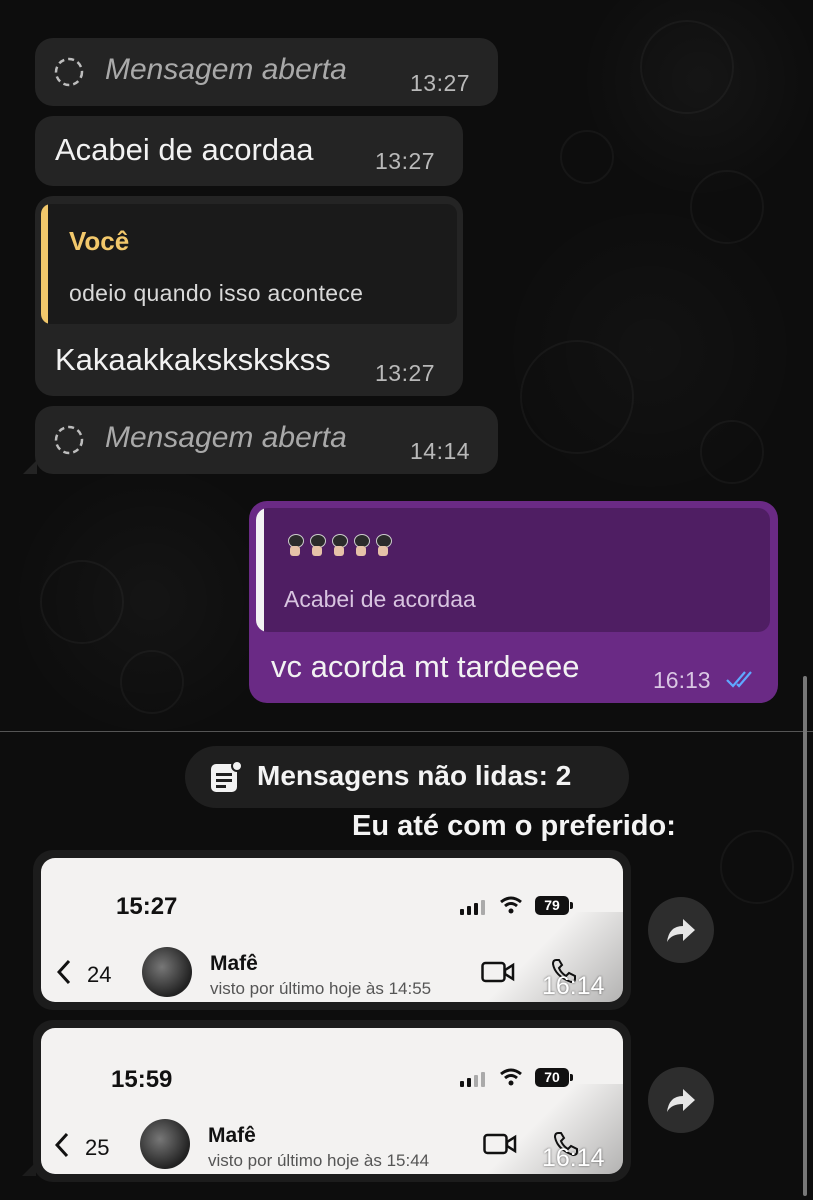  What do you see at coordinates (99, 974) in the screenshot?
I see `unread-count: 24` at bounding box center [99, 974].